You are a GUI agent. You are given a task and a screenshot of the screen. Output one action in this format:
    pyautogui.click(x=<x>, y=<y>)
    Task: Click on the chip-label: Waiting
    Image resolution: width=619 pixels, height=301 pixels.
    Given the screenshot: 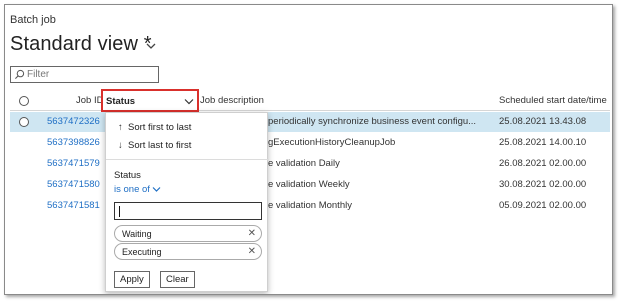 What is the action you would take?
    pyautogui.click(x=137, y=234)
    